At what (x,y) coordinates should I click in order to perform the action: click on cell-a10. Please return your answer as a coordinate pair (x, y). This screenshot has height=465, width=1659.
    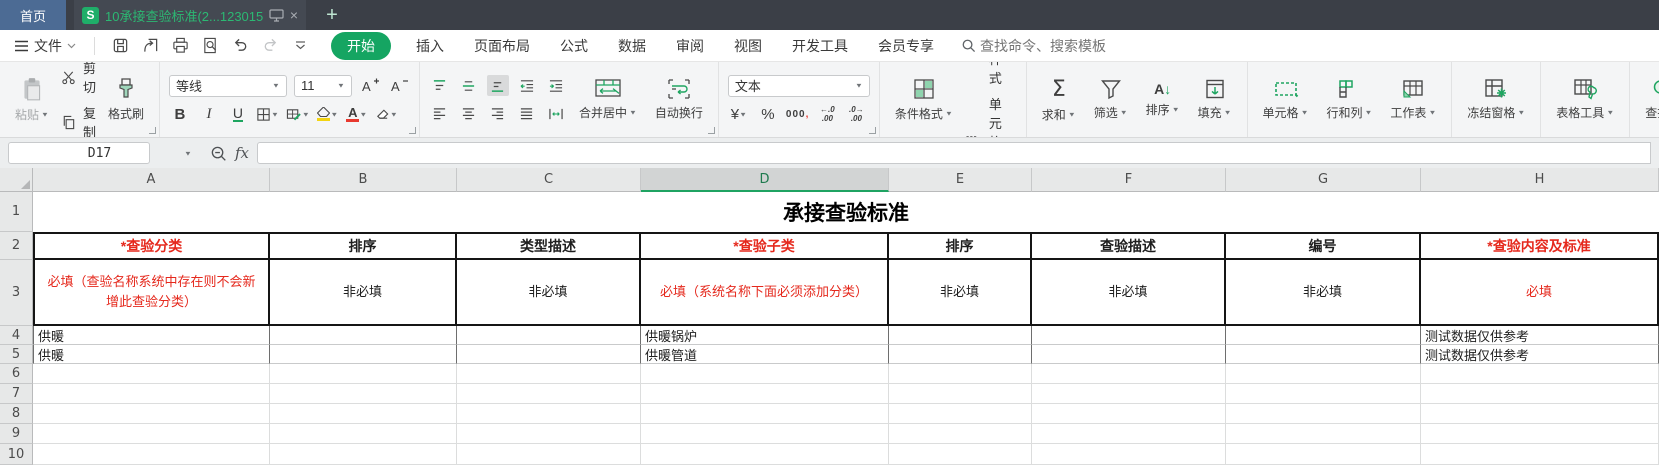
    Looking at the image, I should click on (151, 454).